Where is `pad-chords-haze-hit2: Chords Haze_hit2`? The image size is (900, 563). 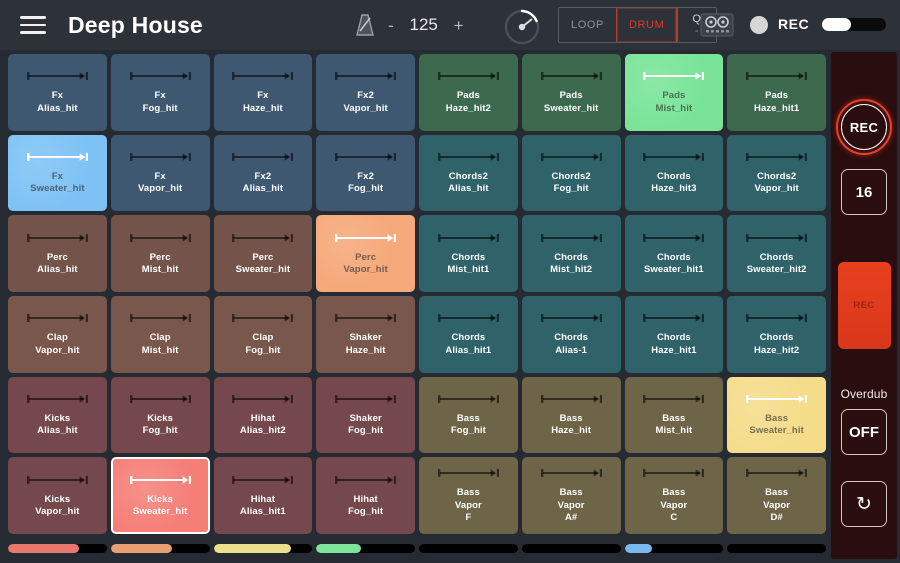 pad-chords-haze-hit2: Chords Haze_hit2 is located at coordinates (776, 334).